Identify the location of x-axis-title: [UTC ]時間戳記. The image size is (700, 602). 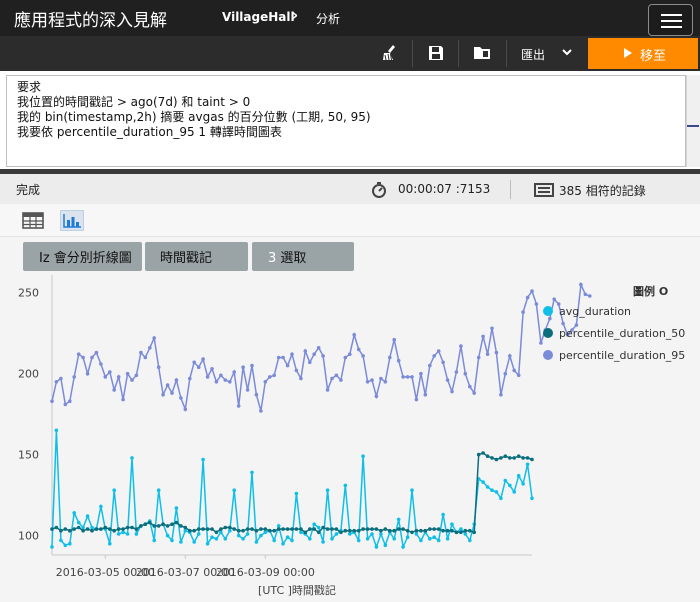
(297, 590).